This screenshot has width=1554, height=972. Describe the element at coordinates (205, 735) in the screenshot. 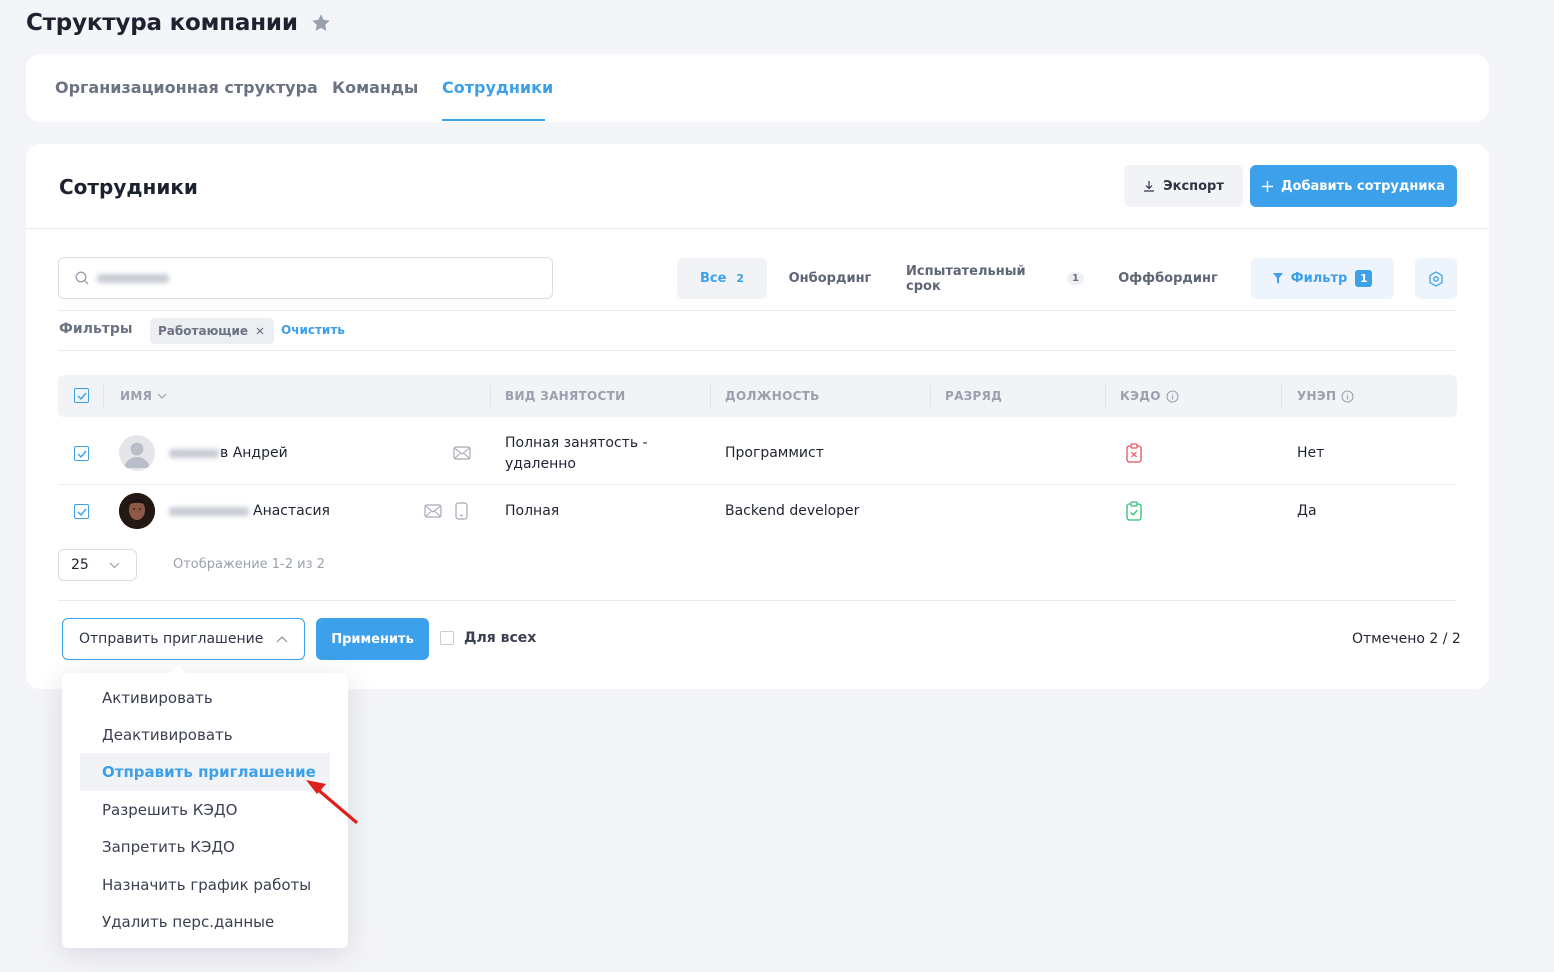

I see `dropdown-item-deactivate: Деактивировать` at that location.